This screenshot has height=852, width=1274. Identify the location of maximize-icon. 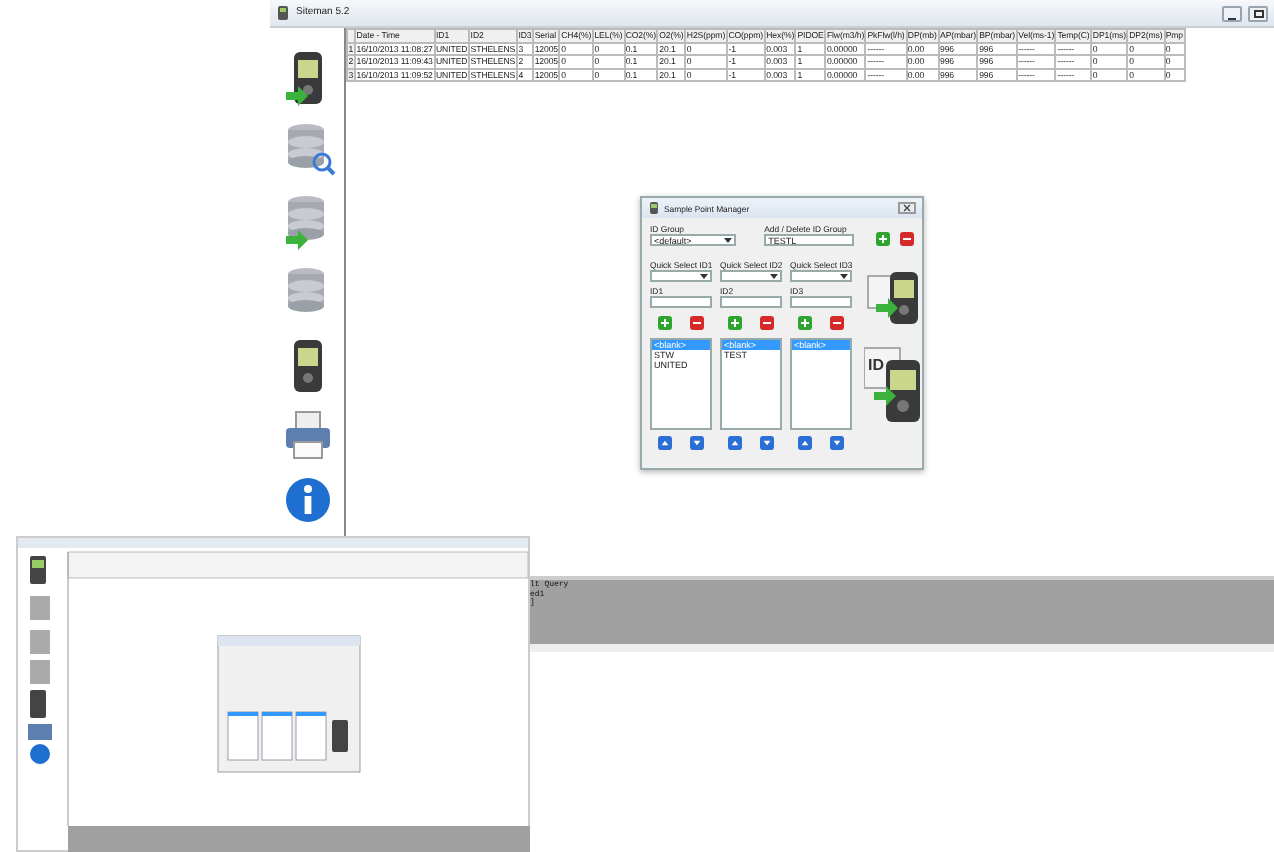
(1258, 13).